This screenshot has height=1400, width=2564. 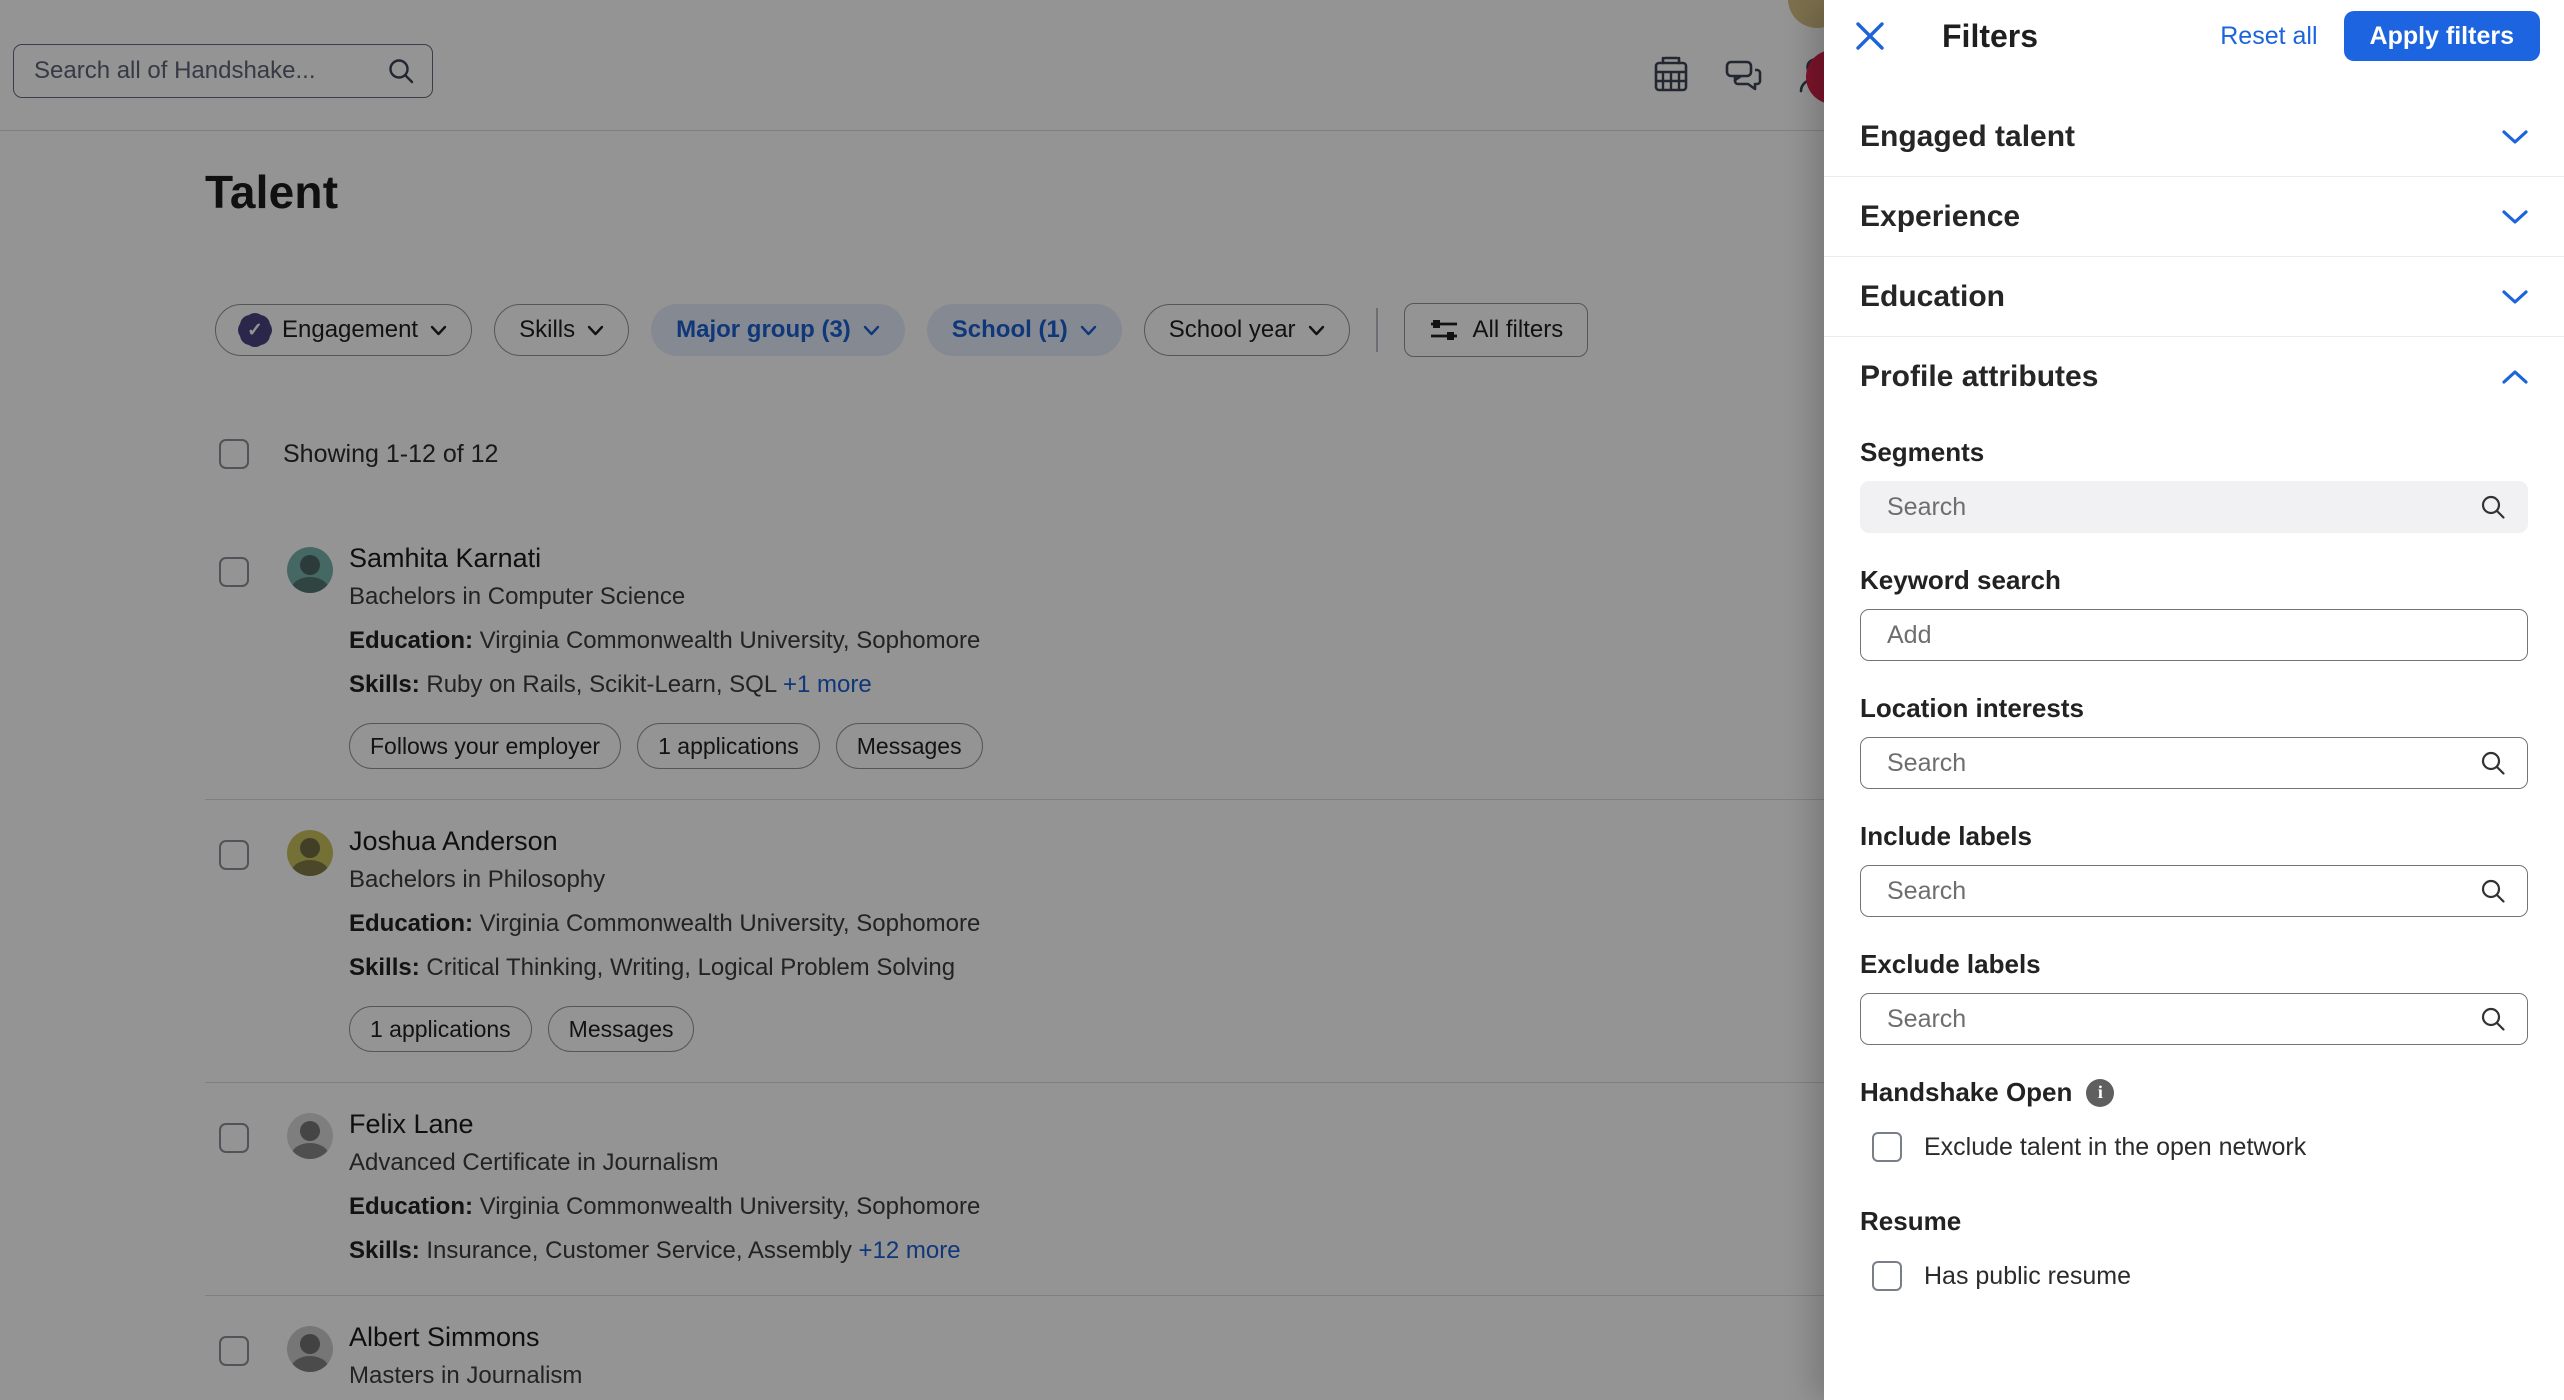 What do you see at coordinates (2028, 1275) in the screenshot?
I see `has-public-resume-label: Has public resume` at bounding box center [2028, 1275].